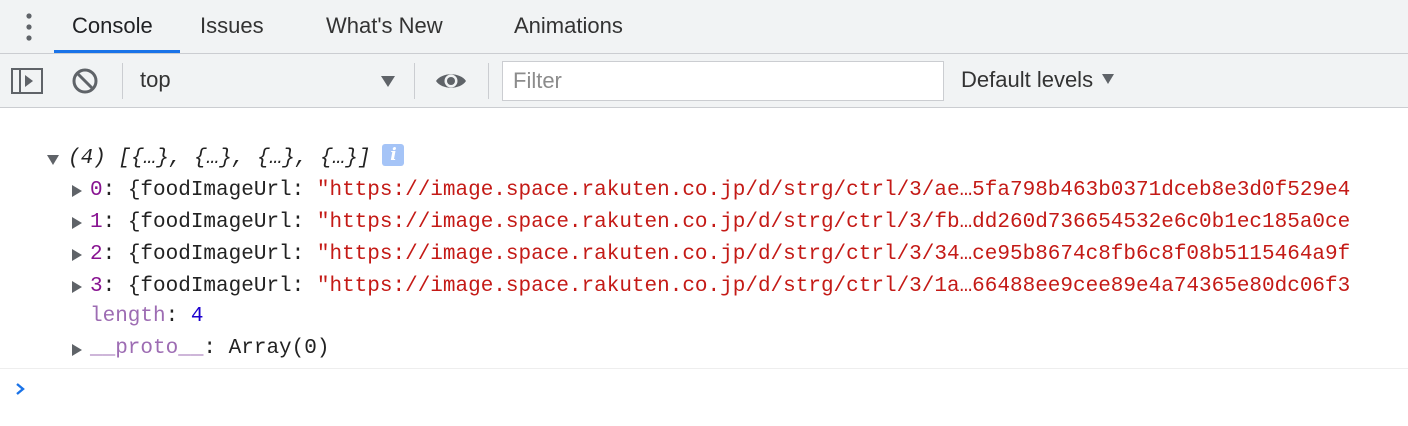 The width and height of the screenshot is (1408, 426). I want to click on entry-index: 1, so click(96, 222).